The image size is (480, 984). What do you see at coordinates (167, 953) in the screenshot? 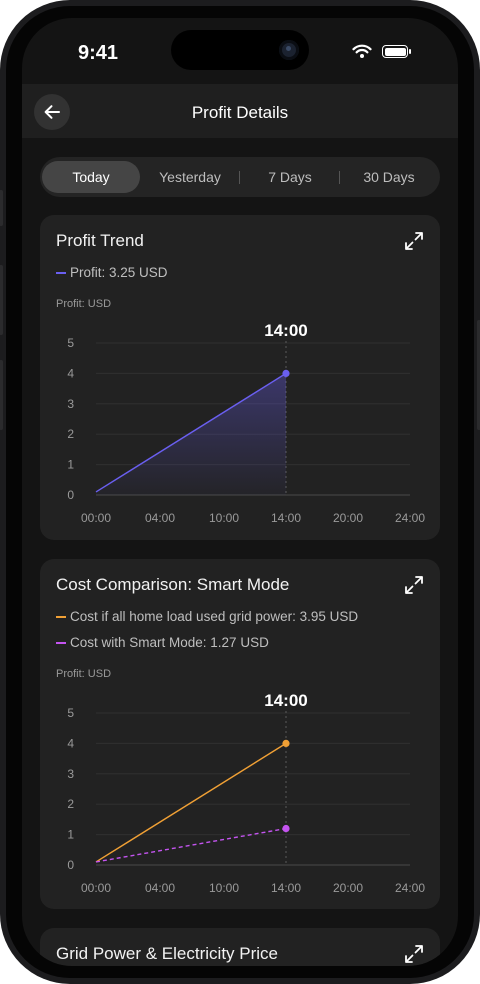
I see `card-title: Grid Power & Electricity Price` at bounding box center [167, 953].